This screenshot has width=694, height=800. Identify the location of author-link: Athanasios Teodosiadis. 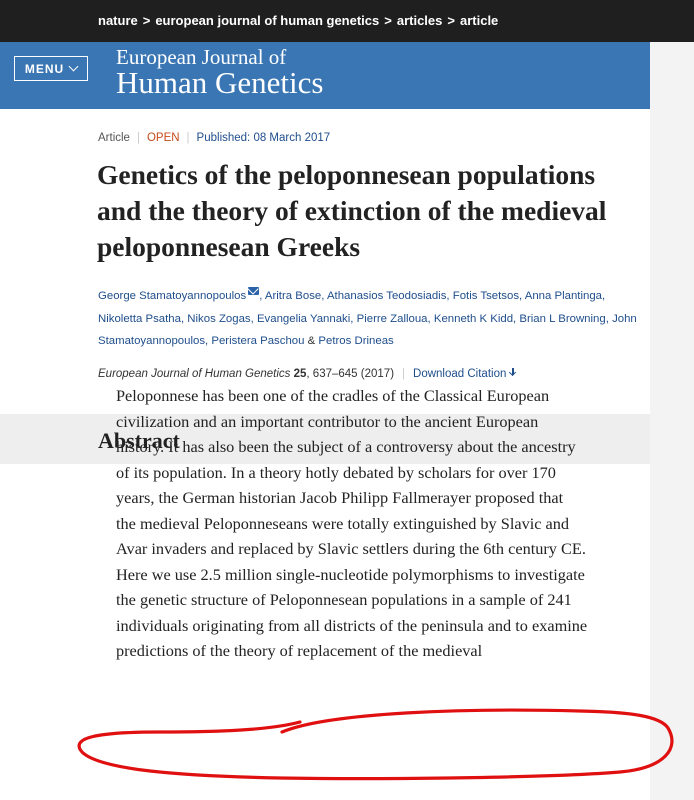
(386, 296).